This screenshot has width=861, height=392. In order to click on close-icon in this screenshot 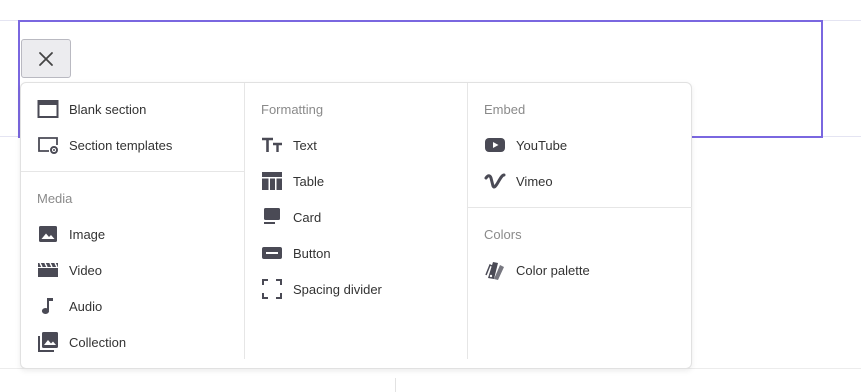, I will do `click(46, 59)`.